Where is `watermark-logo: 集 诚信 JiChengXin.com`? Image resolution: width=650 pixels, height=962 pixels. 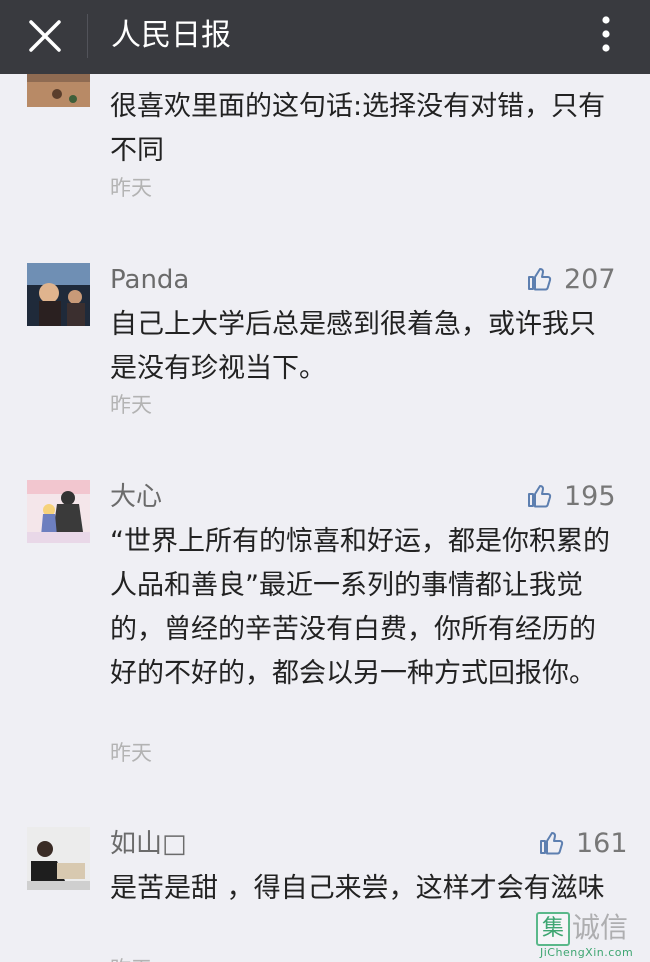
watermark-logo: 集 诚信 JiChengXin.com is located at coordinates (591, 937).